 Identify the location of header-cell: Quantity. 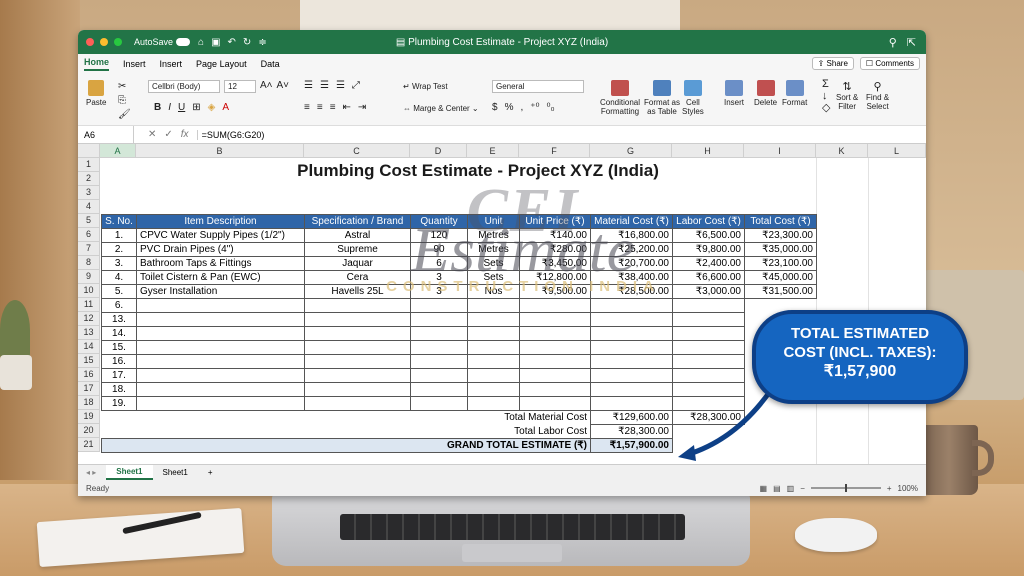
(439, 221).